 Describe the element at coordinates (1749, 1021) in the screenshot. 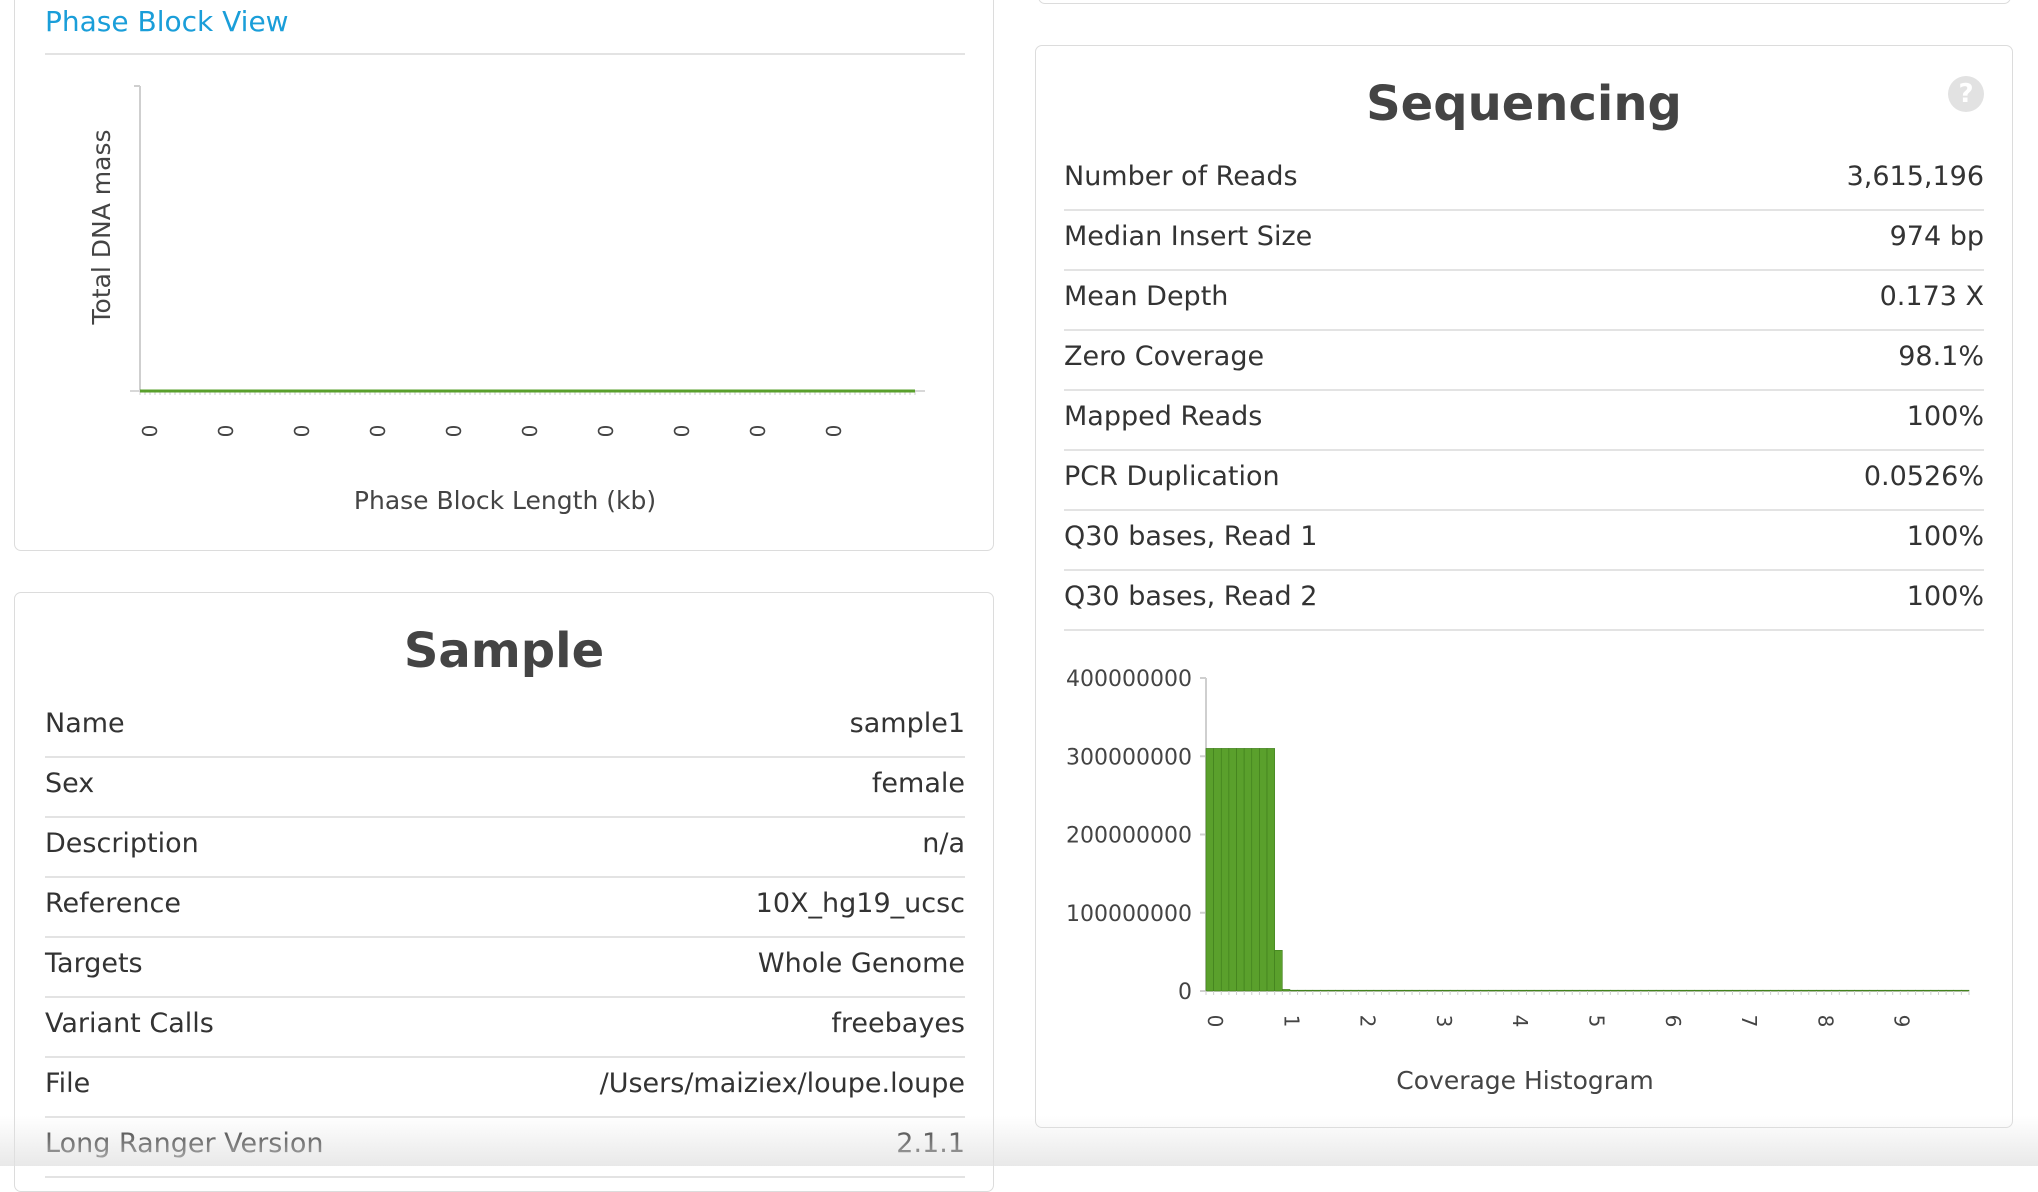

I see `x-tick-label: 7` at that location.